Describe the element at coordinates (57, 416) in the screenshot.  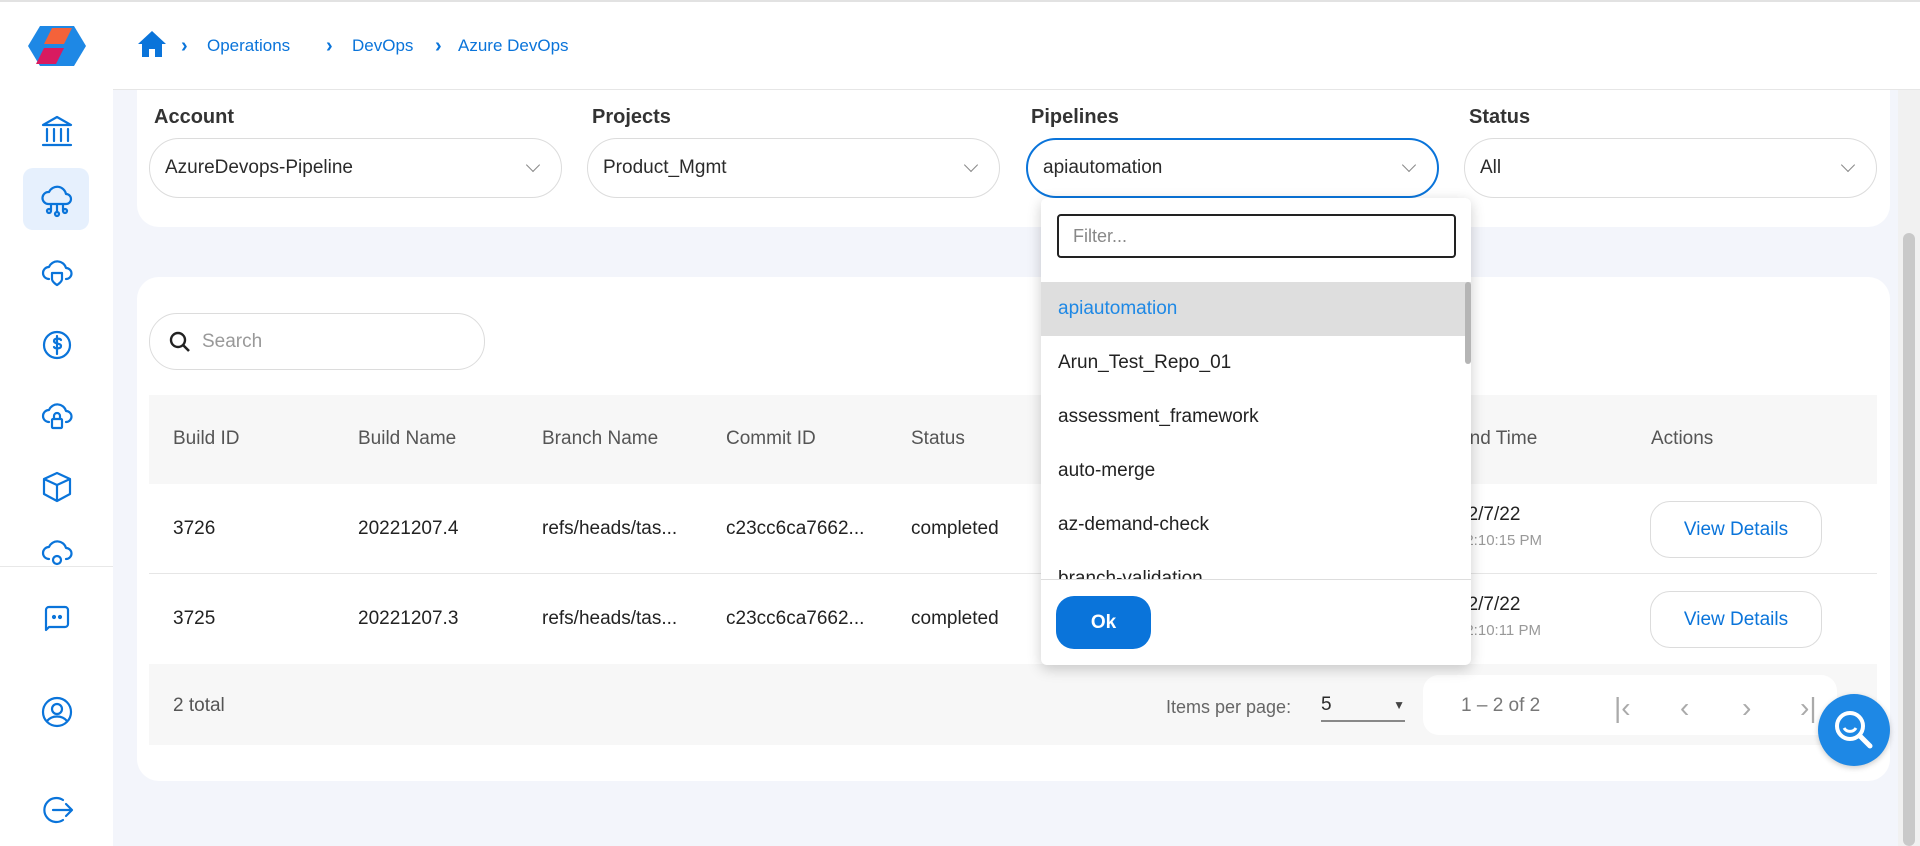
I see `cloud-lock-icon` at that location.